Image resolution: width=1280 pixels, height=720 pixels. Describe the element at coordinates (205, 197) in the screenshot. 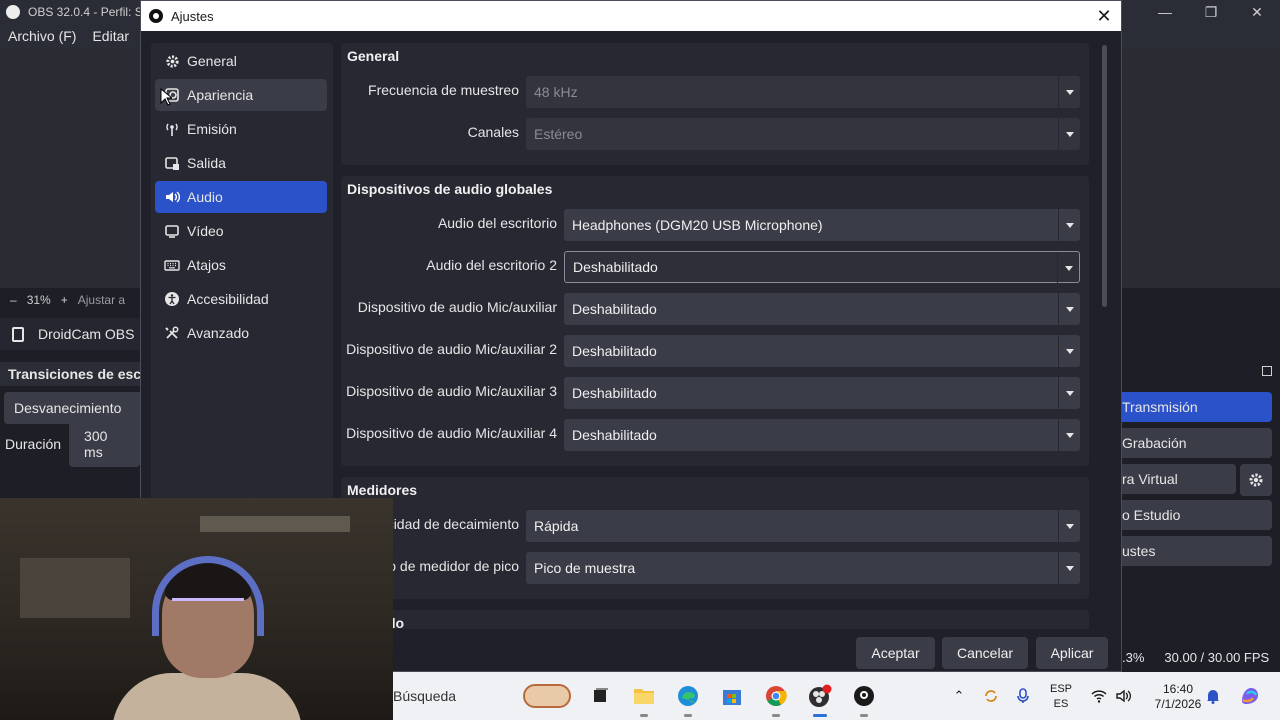

I see `nav-label: Audio` at that location.